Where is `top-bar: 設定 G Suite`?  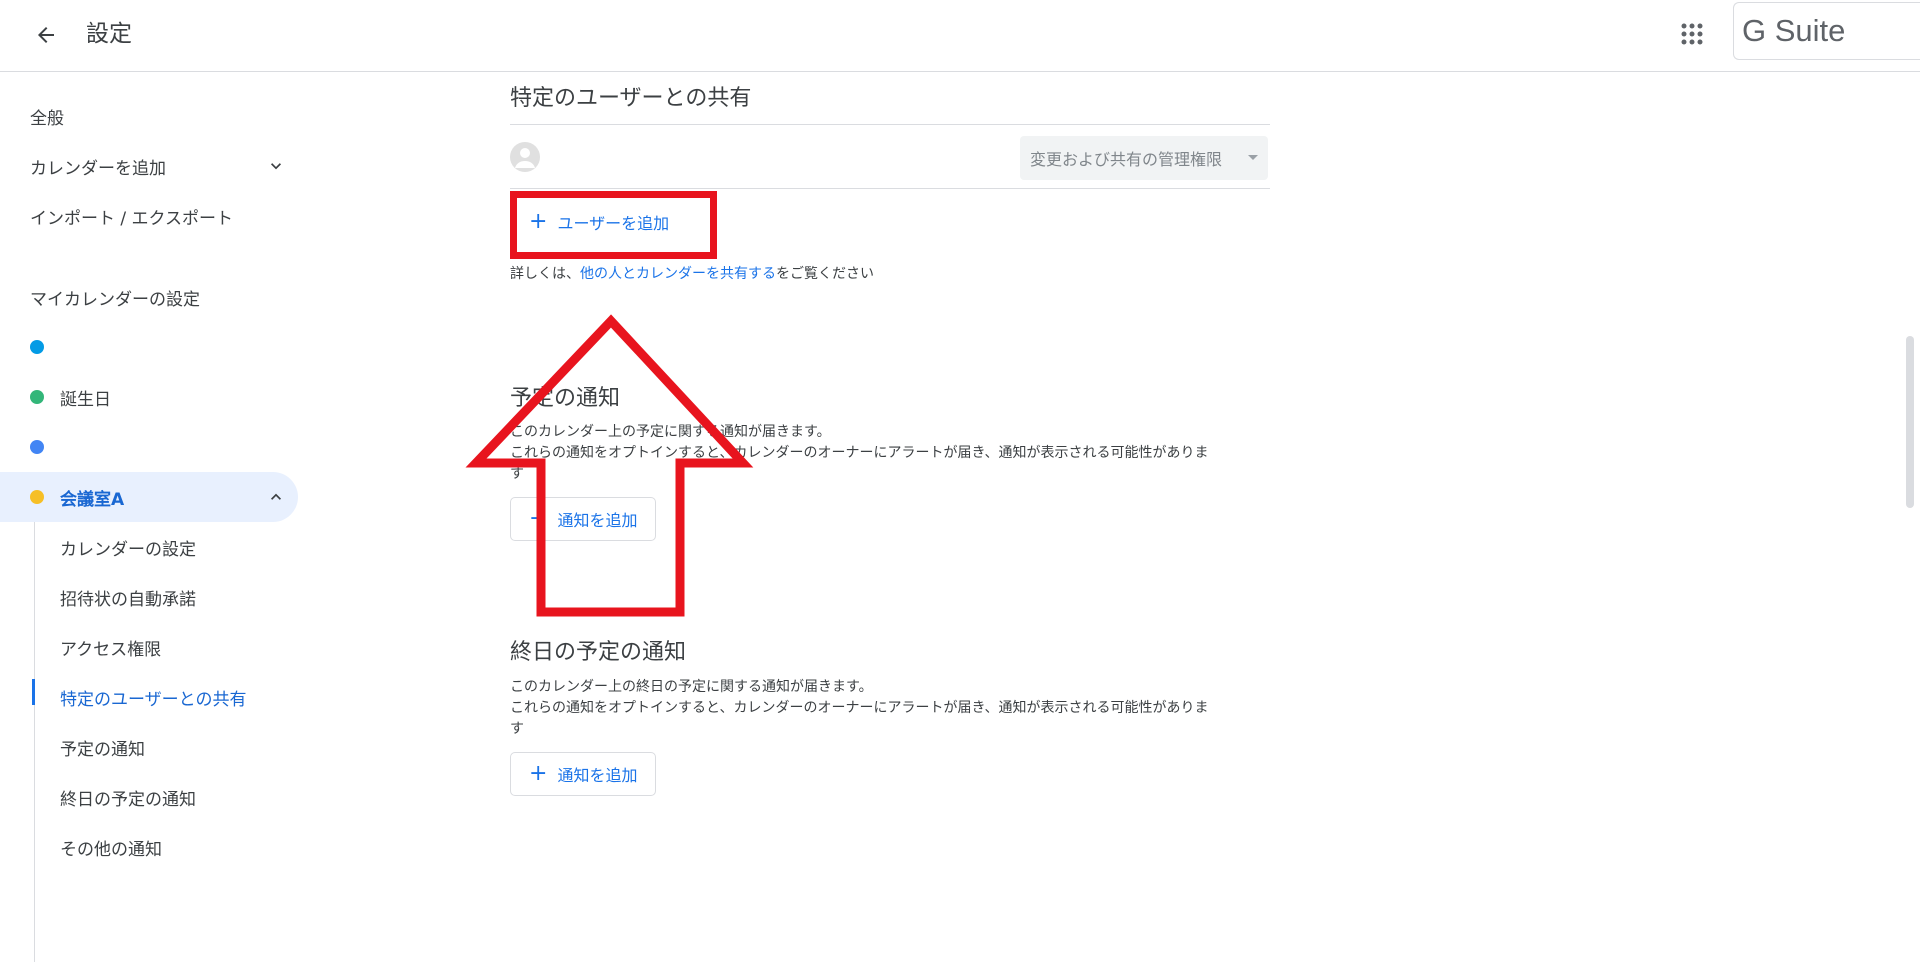 top-bar: 設定 G Suite is located at coordinates (960, 36).